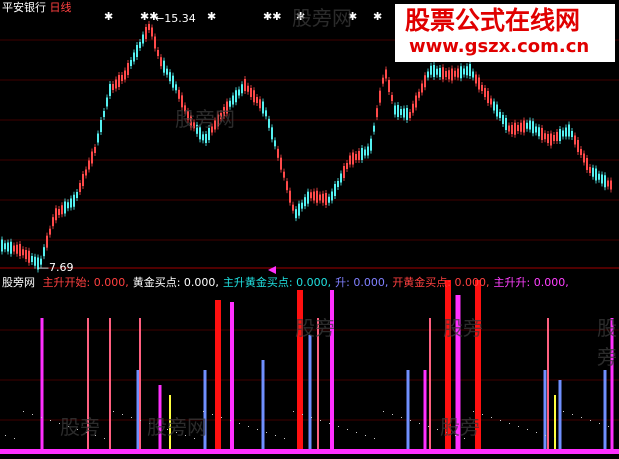 The image size is (619, 459). Describe the element at coordinates (499, 46) in the screenshot. I see `banner-url: www.gszx.com.cn` at that location.